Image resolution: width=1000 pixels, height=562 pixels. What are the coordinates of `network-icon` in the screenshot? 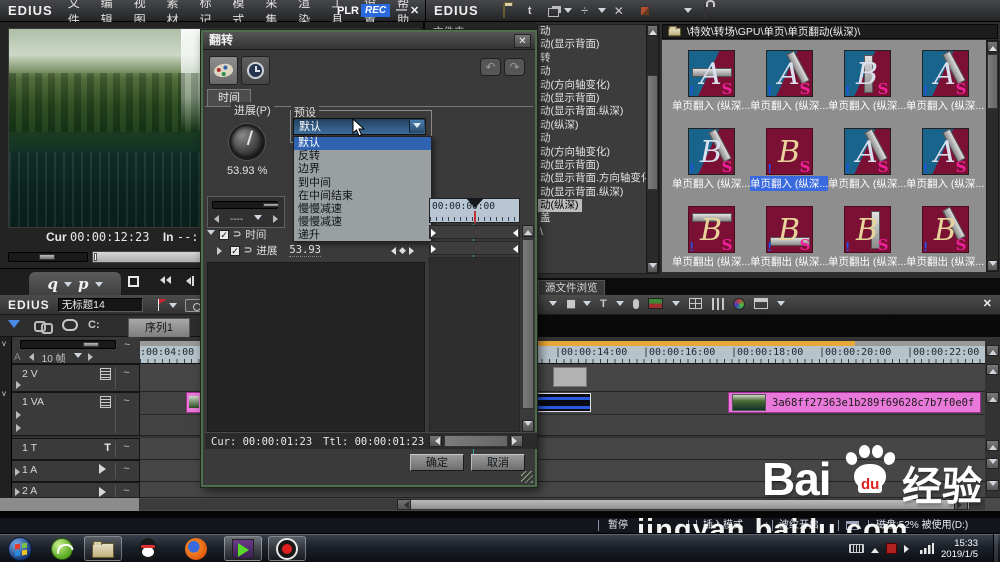 It's located at (927, 548).